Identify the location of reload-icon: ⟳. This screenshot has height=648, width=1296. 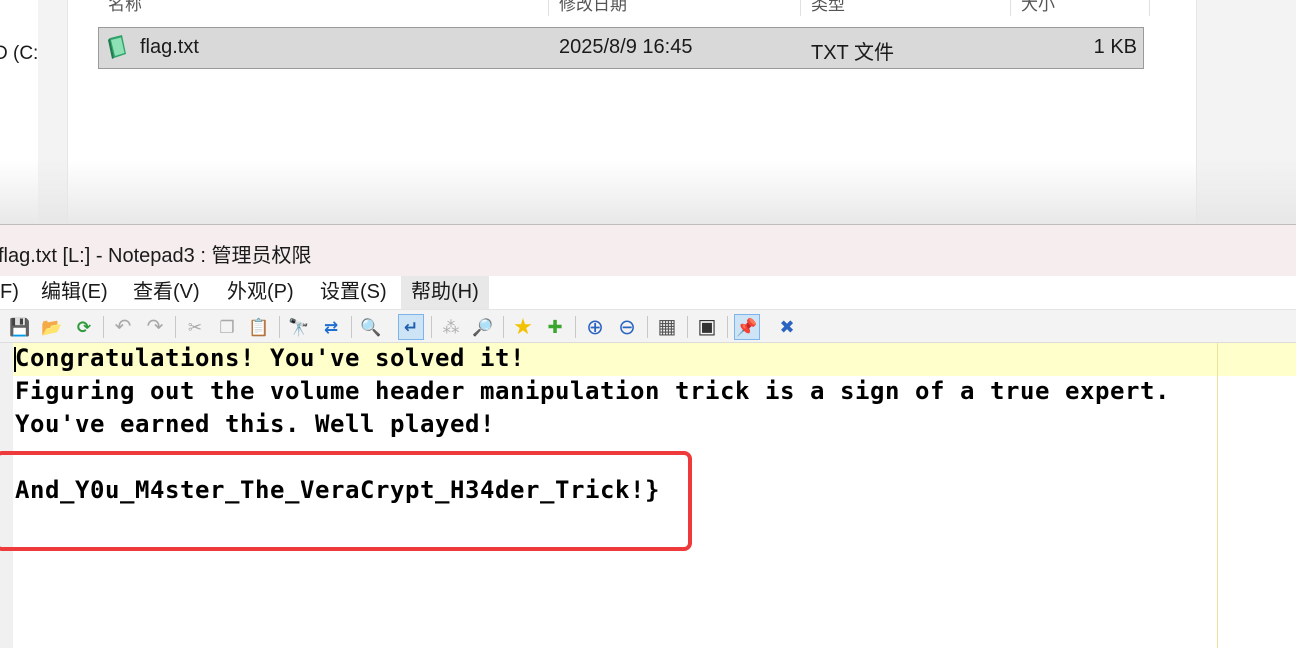
(84, 327).